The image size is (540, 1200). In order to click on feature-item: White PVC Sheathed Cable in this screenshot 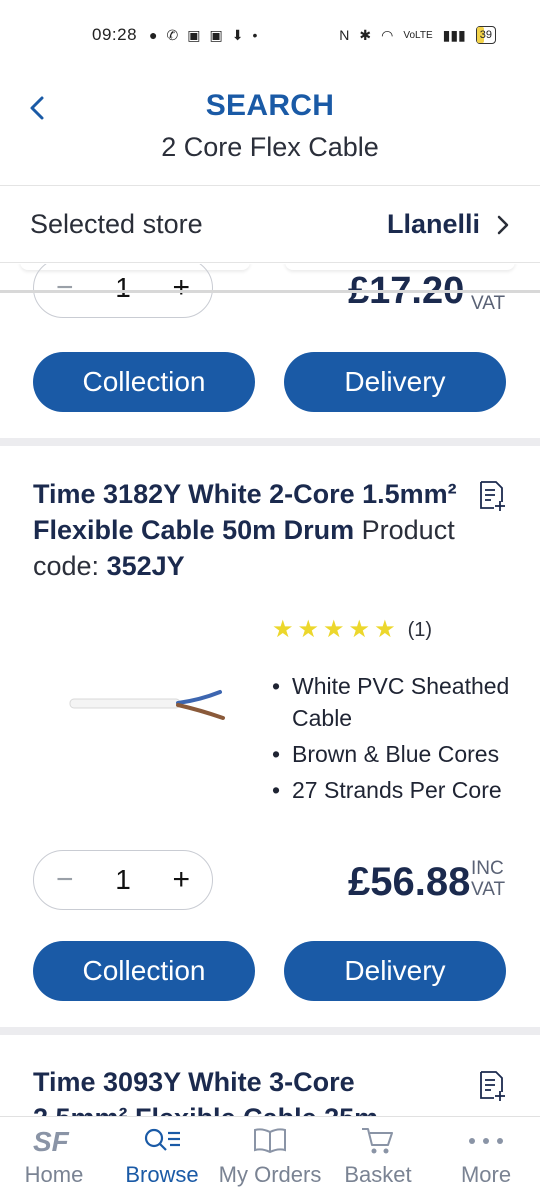, I will do `click(397, 702)`.